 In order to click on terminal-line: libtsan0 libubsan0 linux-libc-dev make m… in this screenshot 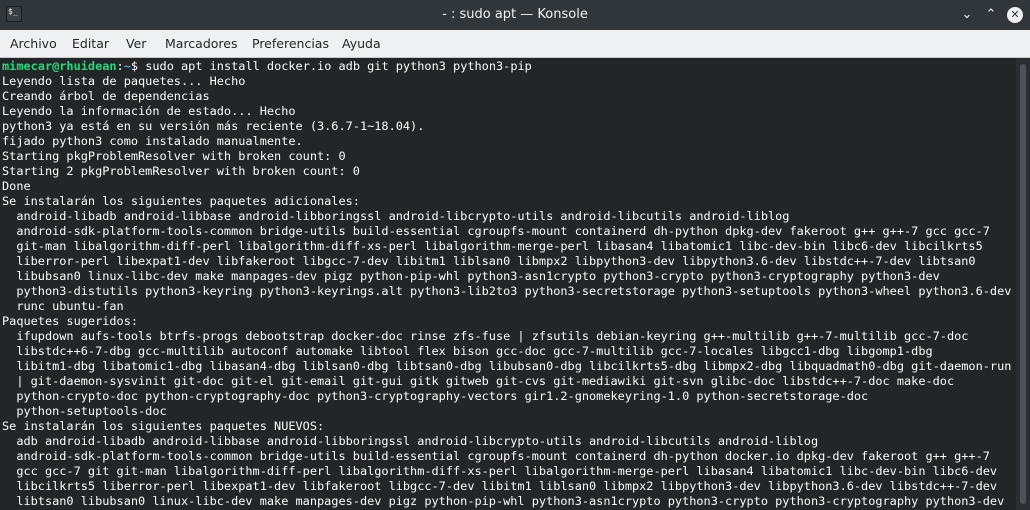, I will do `click(503, 501)`.